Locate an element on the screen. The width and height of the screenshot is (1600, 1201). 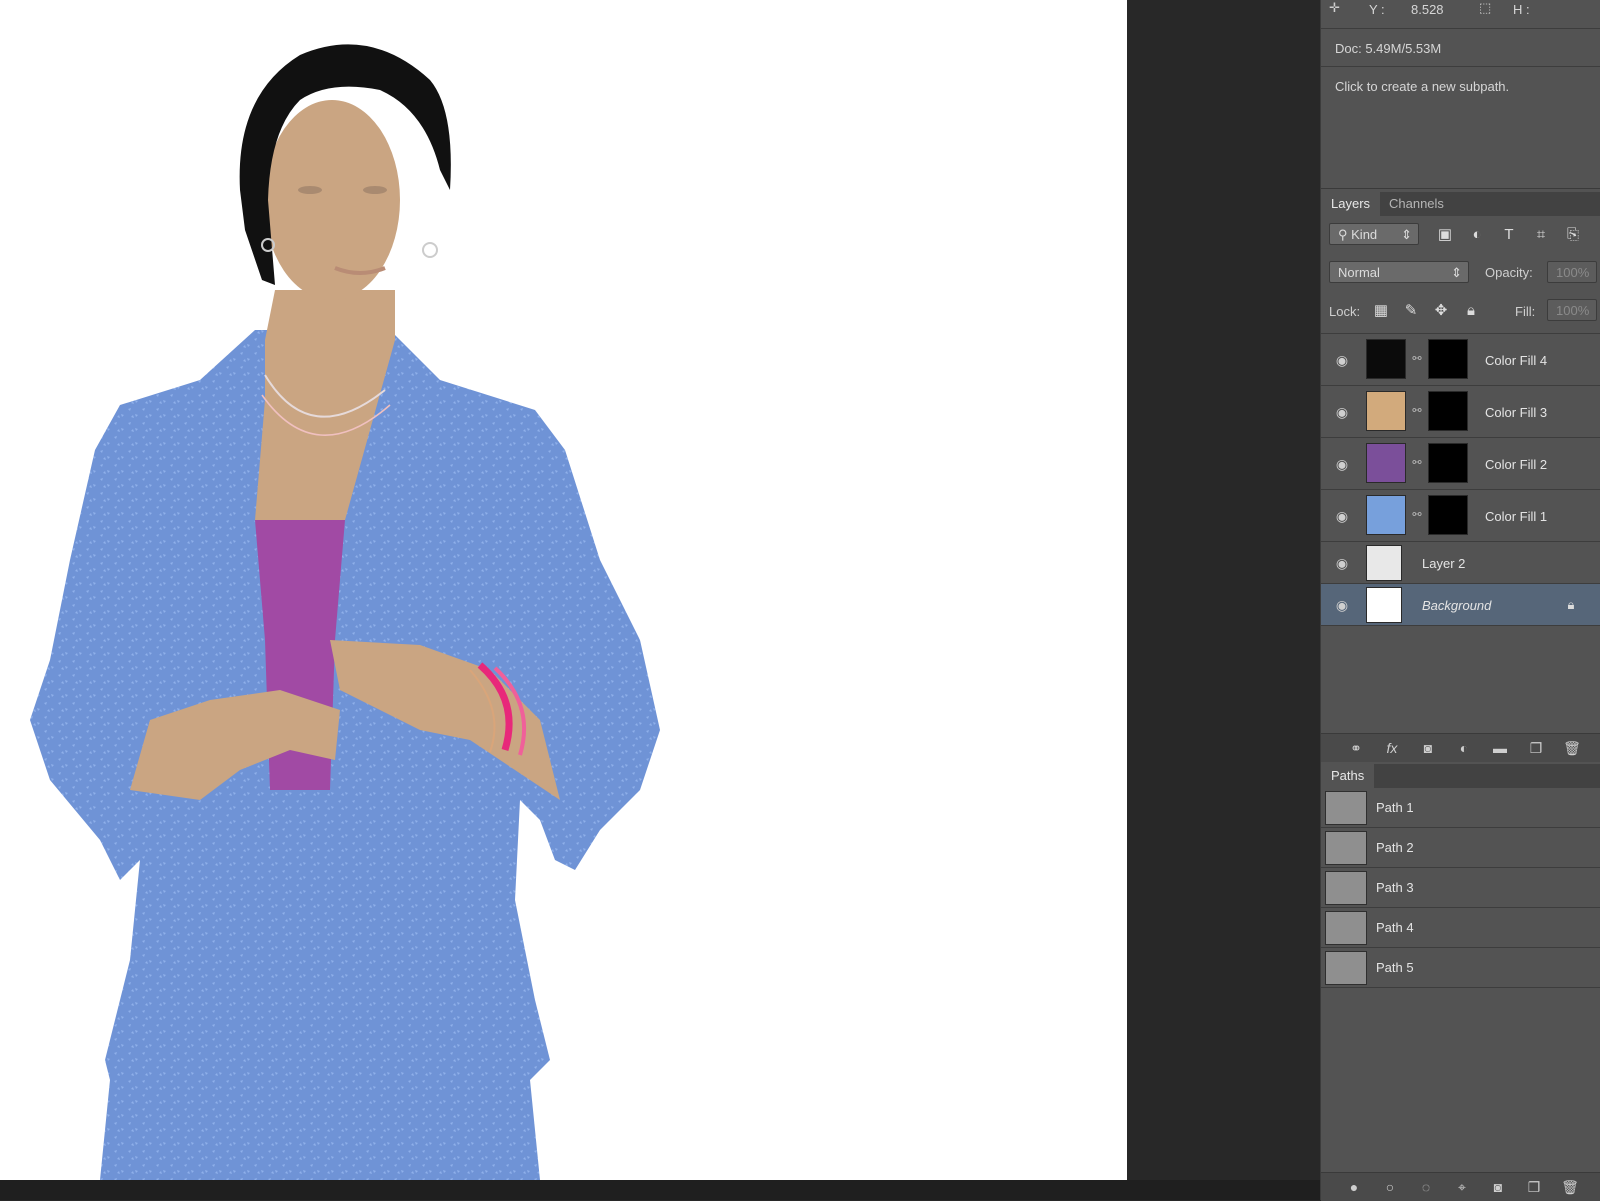
folder-icon: ▬ is located at coordinates (1500, 748).